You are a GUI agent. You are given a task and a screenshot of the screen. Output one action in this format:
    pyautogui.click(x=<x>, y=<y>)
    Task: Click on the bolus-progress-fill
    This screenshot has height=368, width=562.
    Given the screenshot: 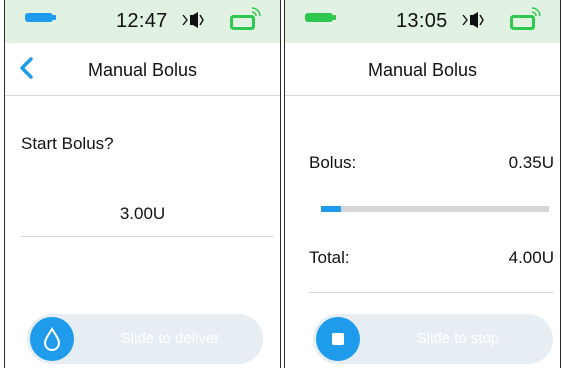 What is the action you would take?
    pyautogui.click(x=331, y=209)
    